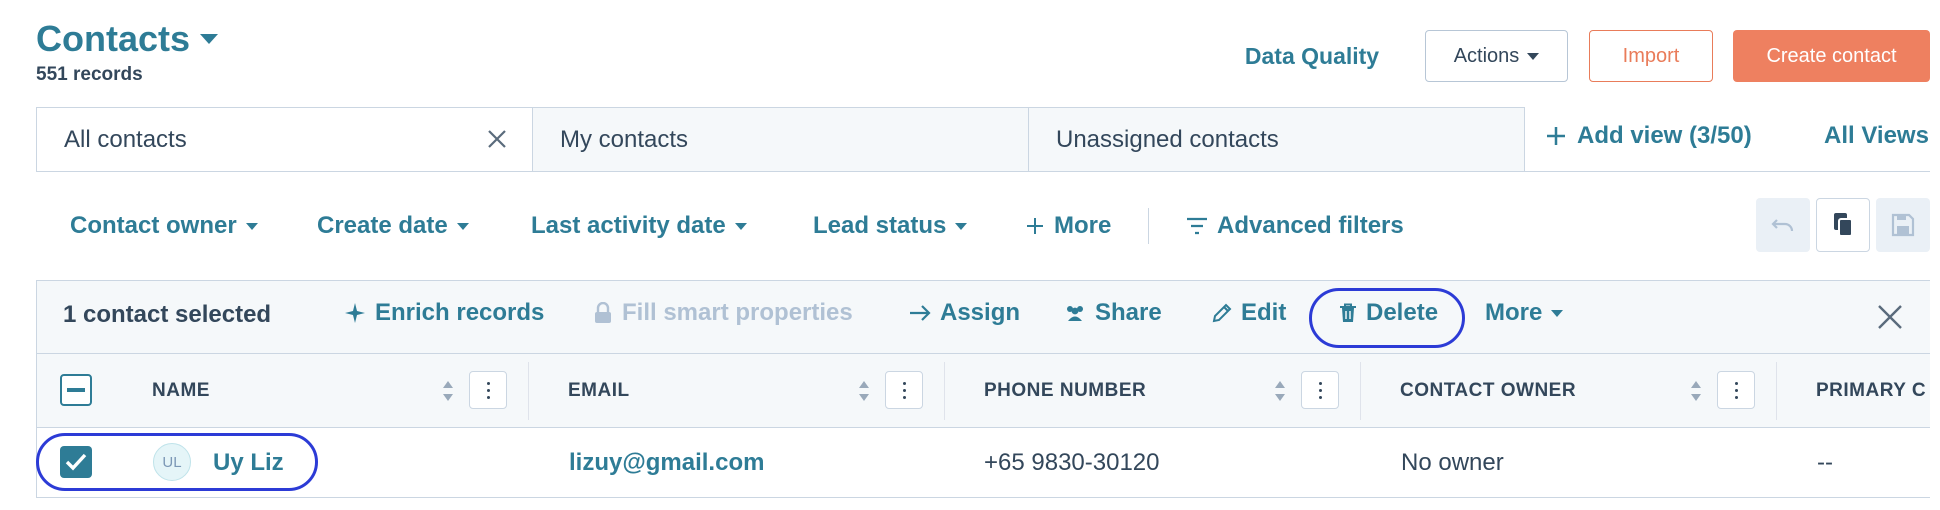 Image resolution: width=1940 pixels, height=510 pixels. I want to click on column-header-primary-company: PRIMARY C, so click(1871, 391).